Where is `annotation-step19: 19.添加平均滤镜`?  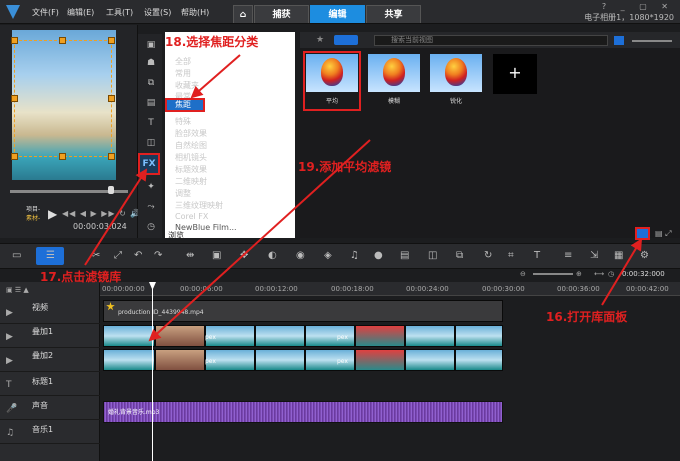 annotation-step19: 19.添加平均滤镜 is located at coordinates (345, 167).